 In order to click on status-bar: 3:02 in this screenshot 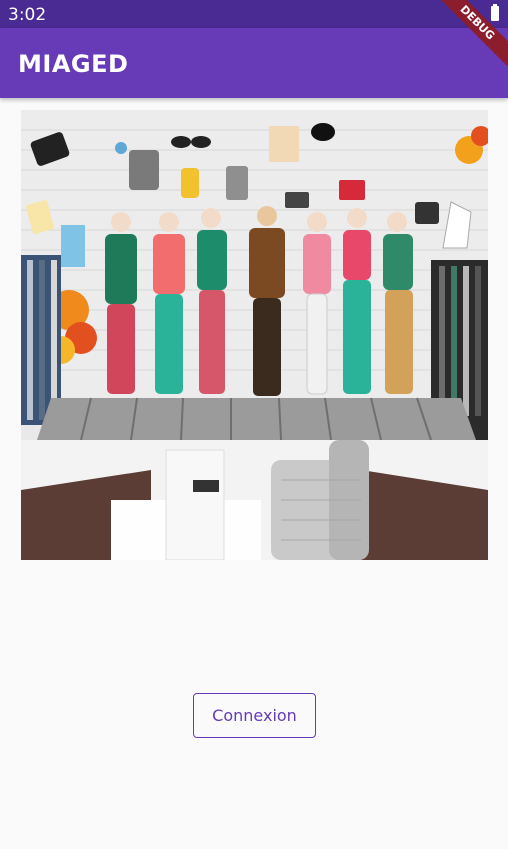, I will do `click(254, 14)`.